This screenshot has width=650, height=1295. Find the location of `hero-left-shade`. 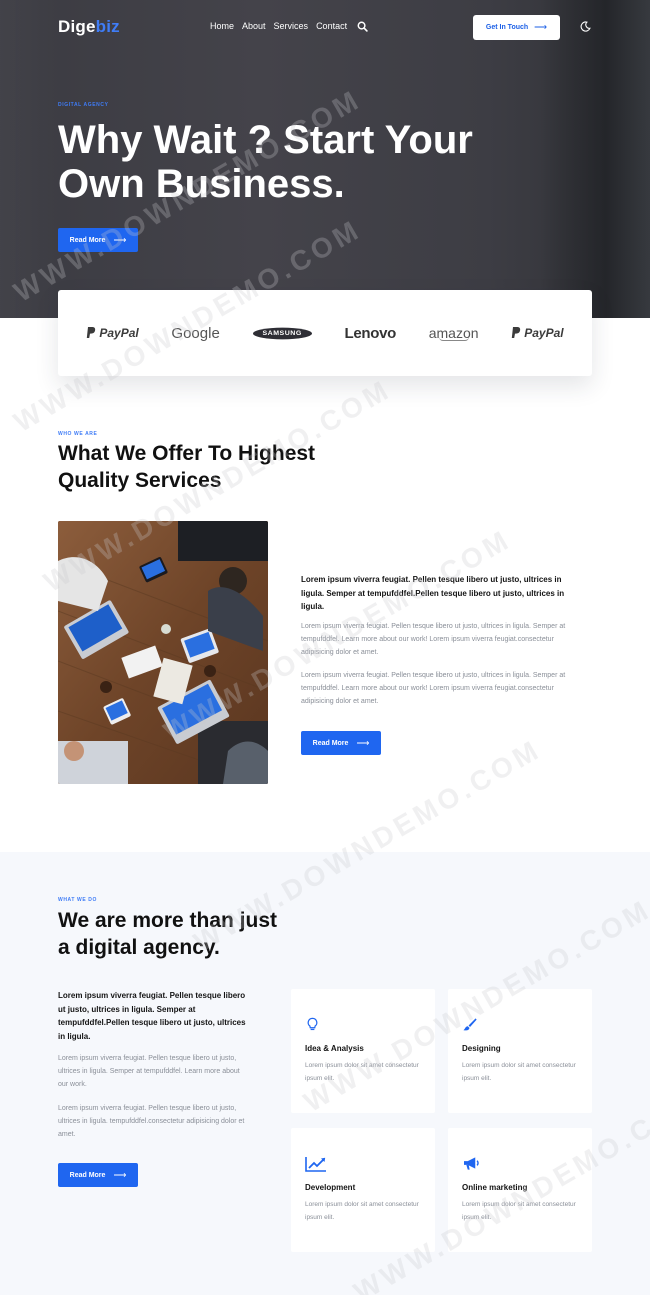

hero-left-shade is located at coordinates (30, 159).